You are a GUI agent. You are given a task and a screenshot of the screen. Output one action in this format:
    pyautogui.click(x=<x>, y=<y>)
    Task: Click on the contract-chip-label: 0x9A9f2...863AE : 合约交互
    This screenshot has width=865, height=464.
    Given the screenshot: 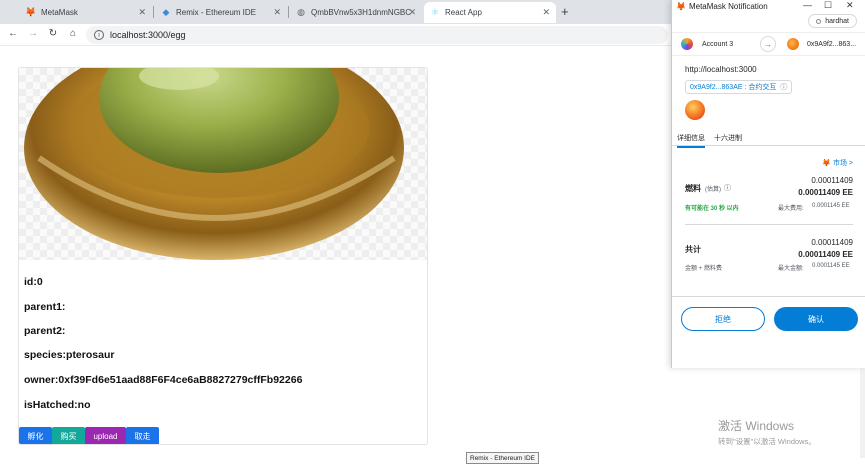 What is the action you would take?
    pyautogui.click(x=733, y=87)
    